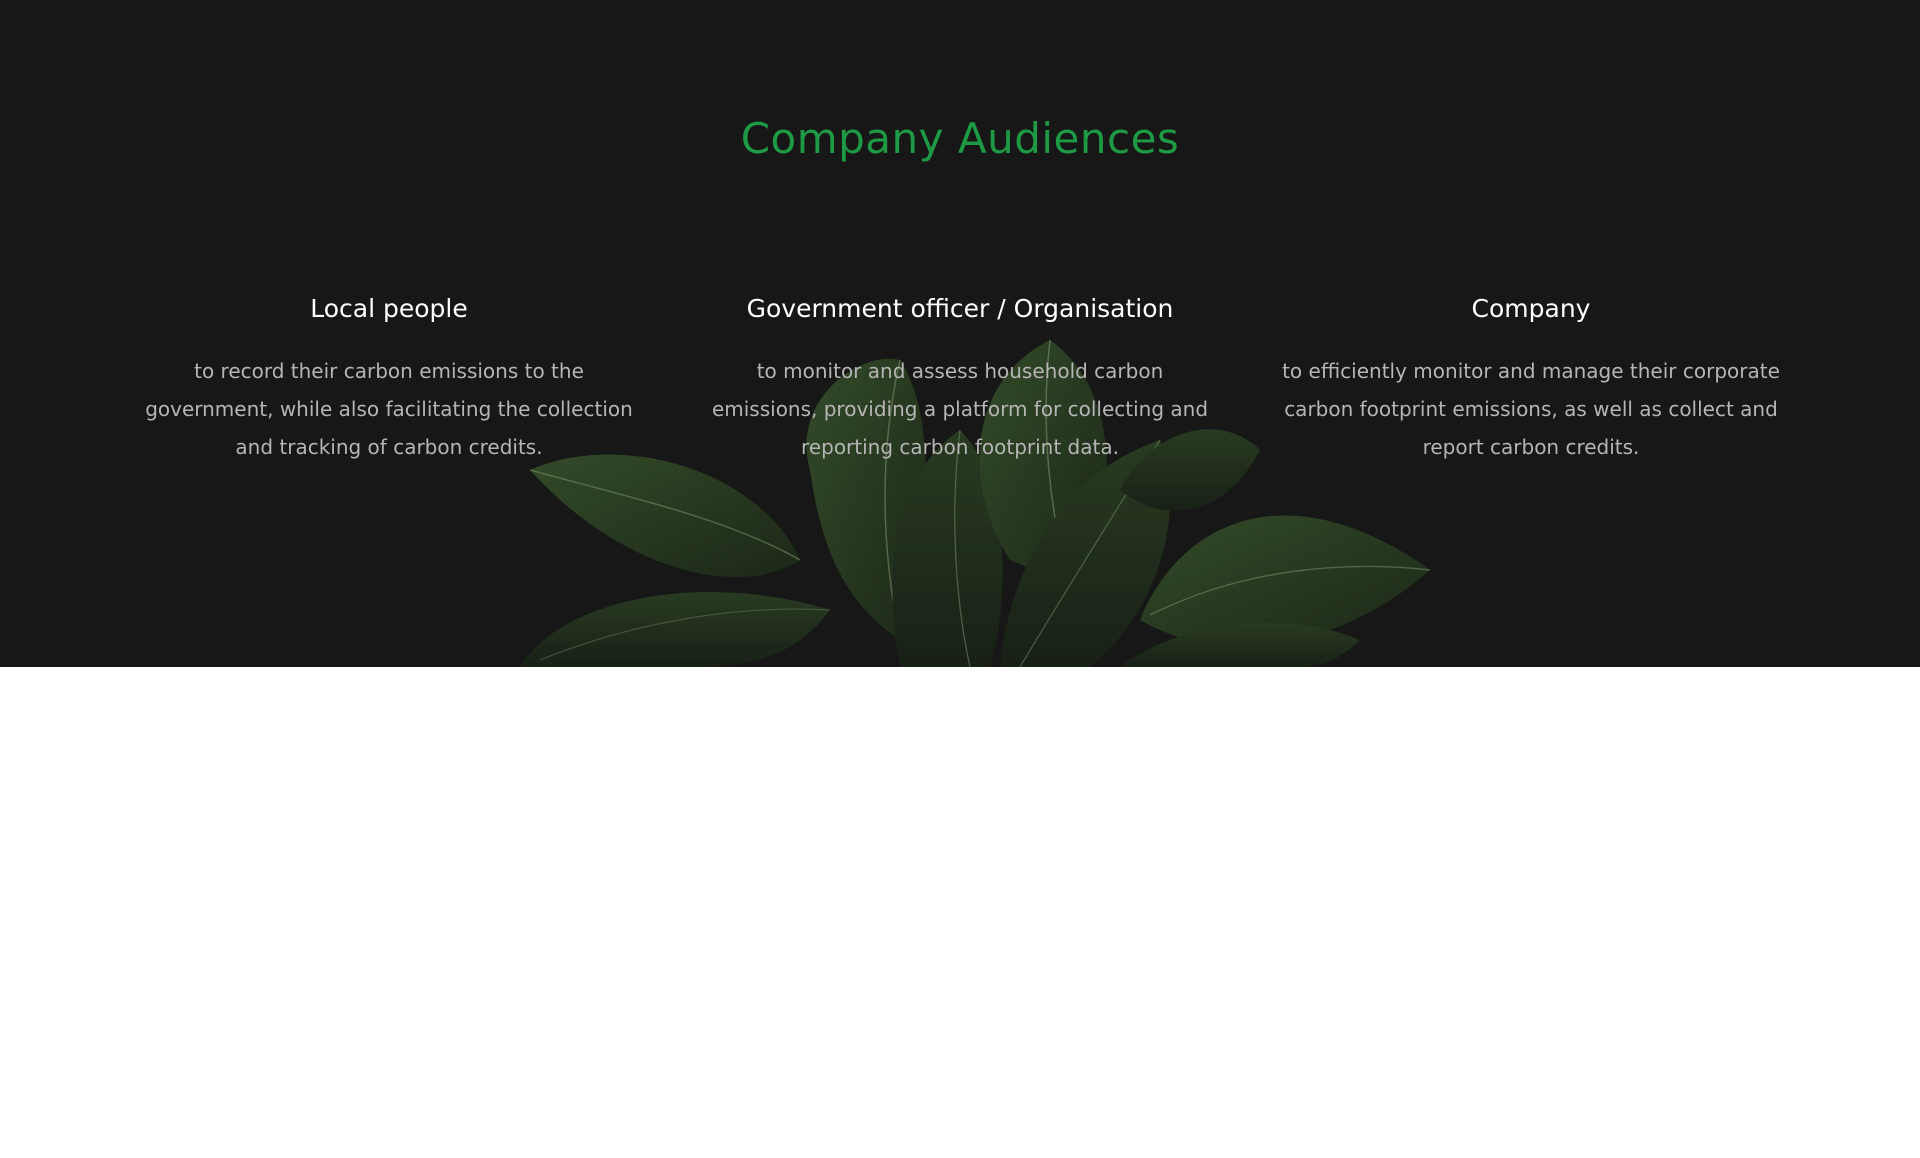 The width and height of the screenshot is (1920, 1158). Describe the element at coordinates (960, 308) in the screenshot. I see `audience-title: Government officer / Organisation` at that location.